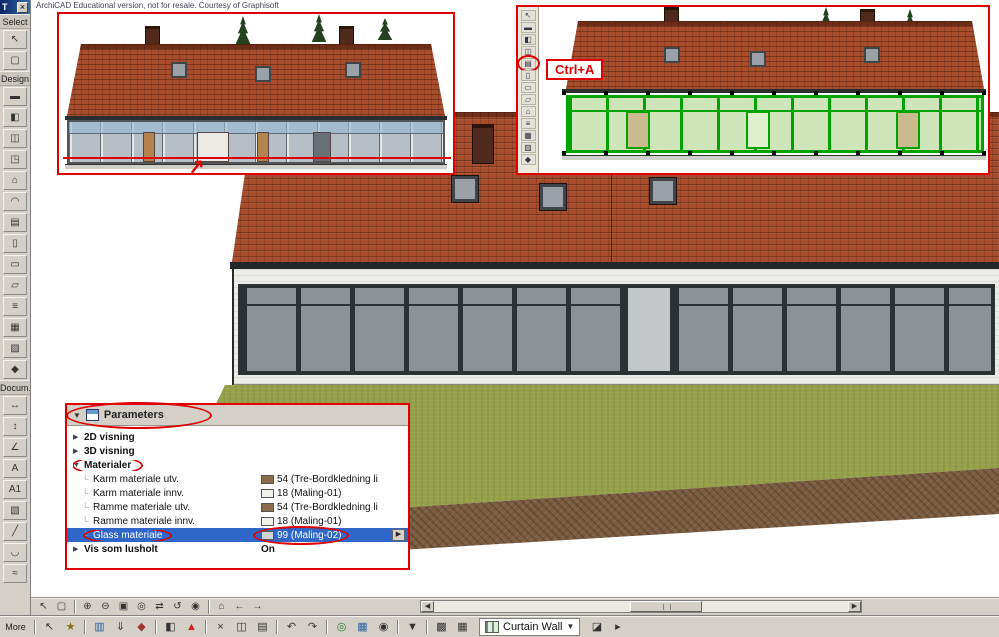 This screenshot has height=637, width=999. Describe the element at coordinates (15, 96) in the screenshot. I see `wall-tool-icon: ▬` at that location.